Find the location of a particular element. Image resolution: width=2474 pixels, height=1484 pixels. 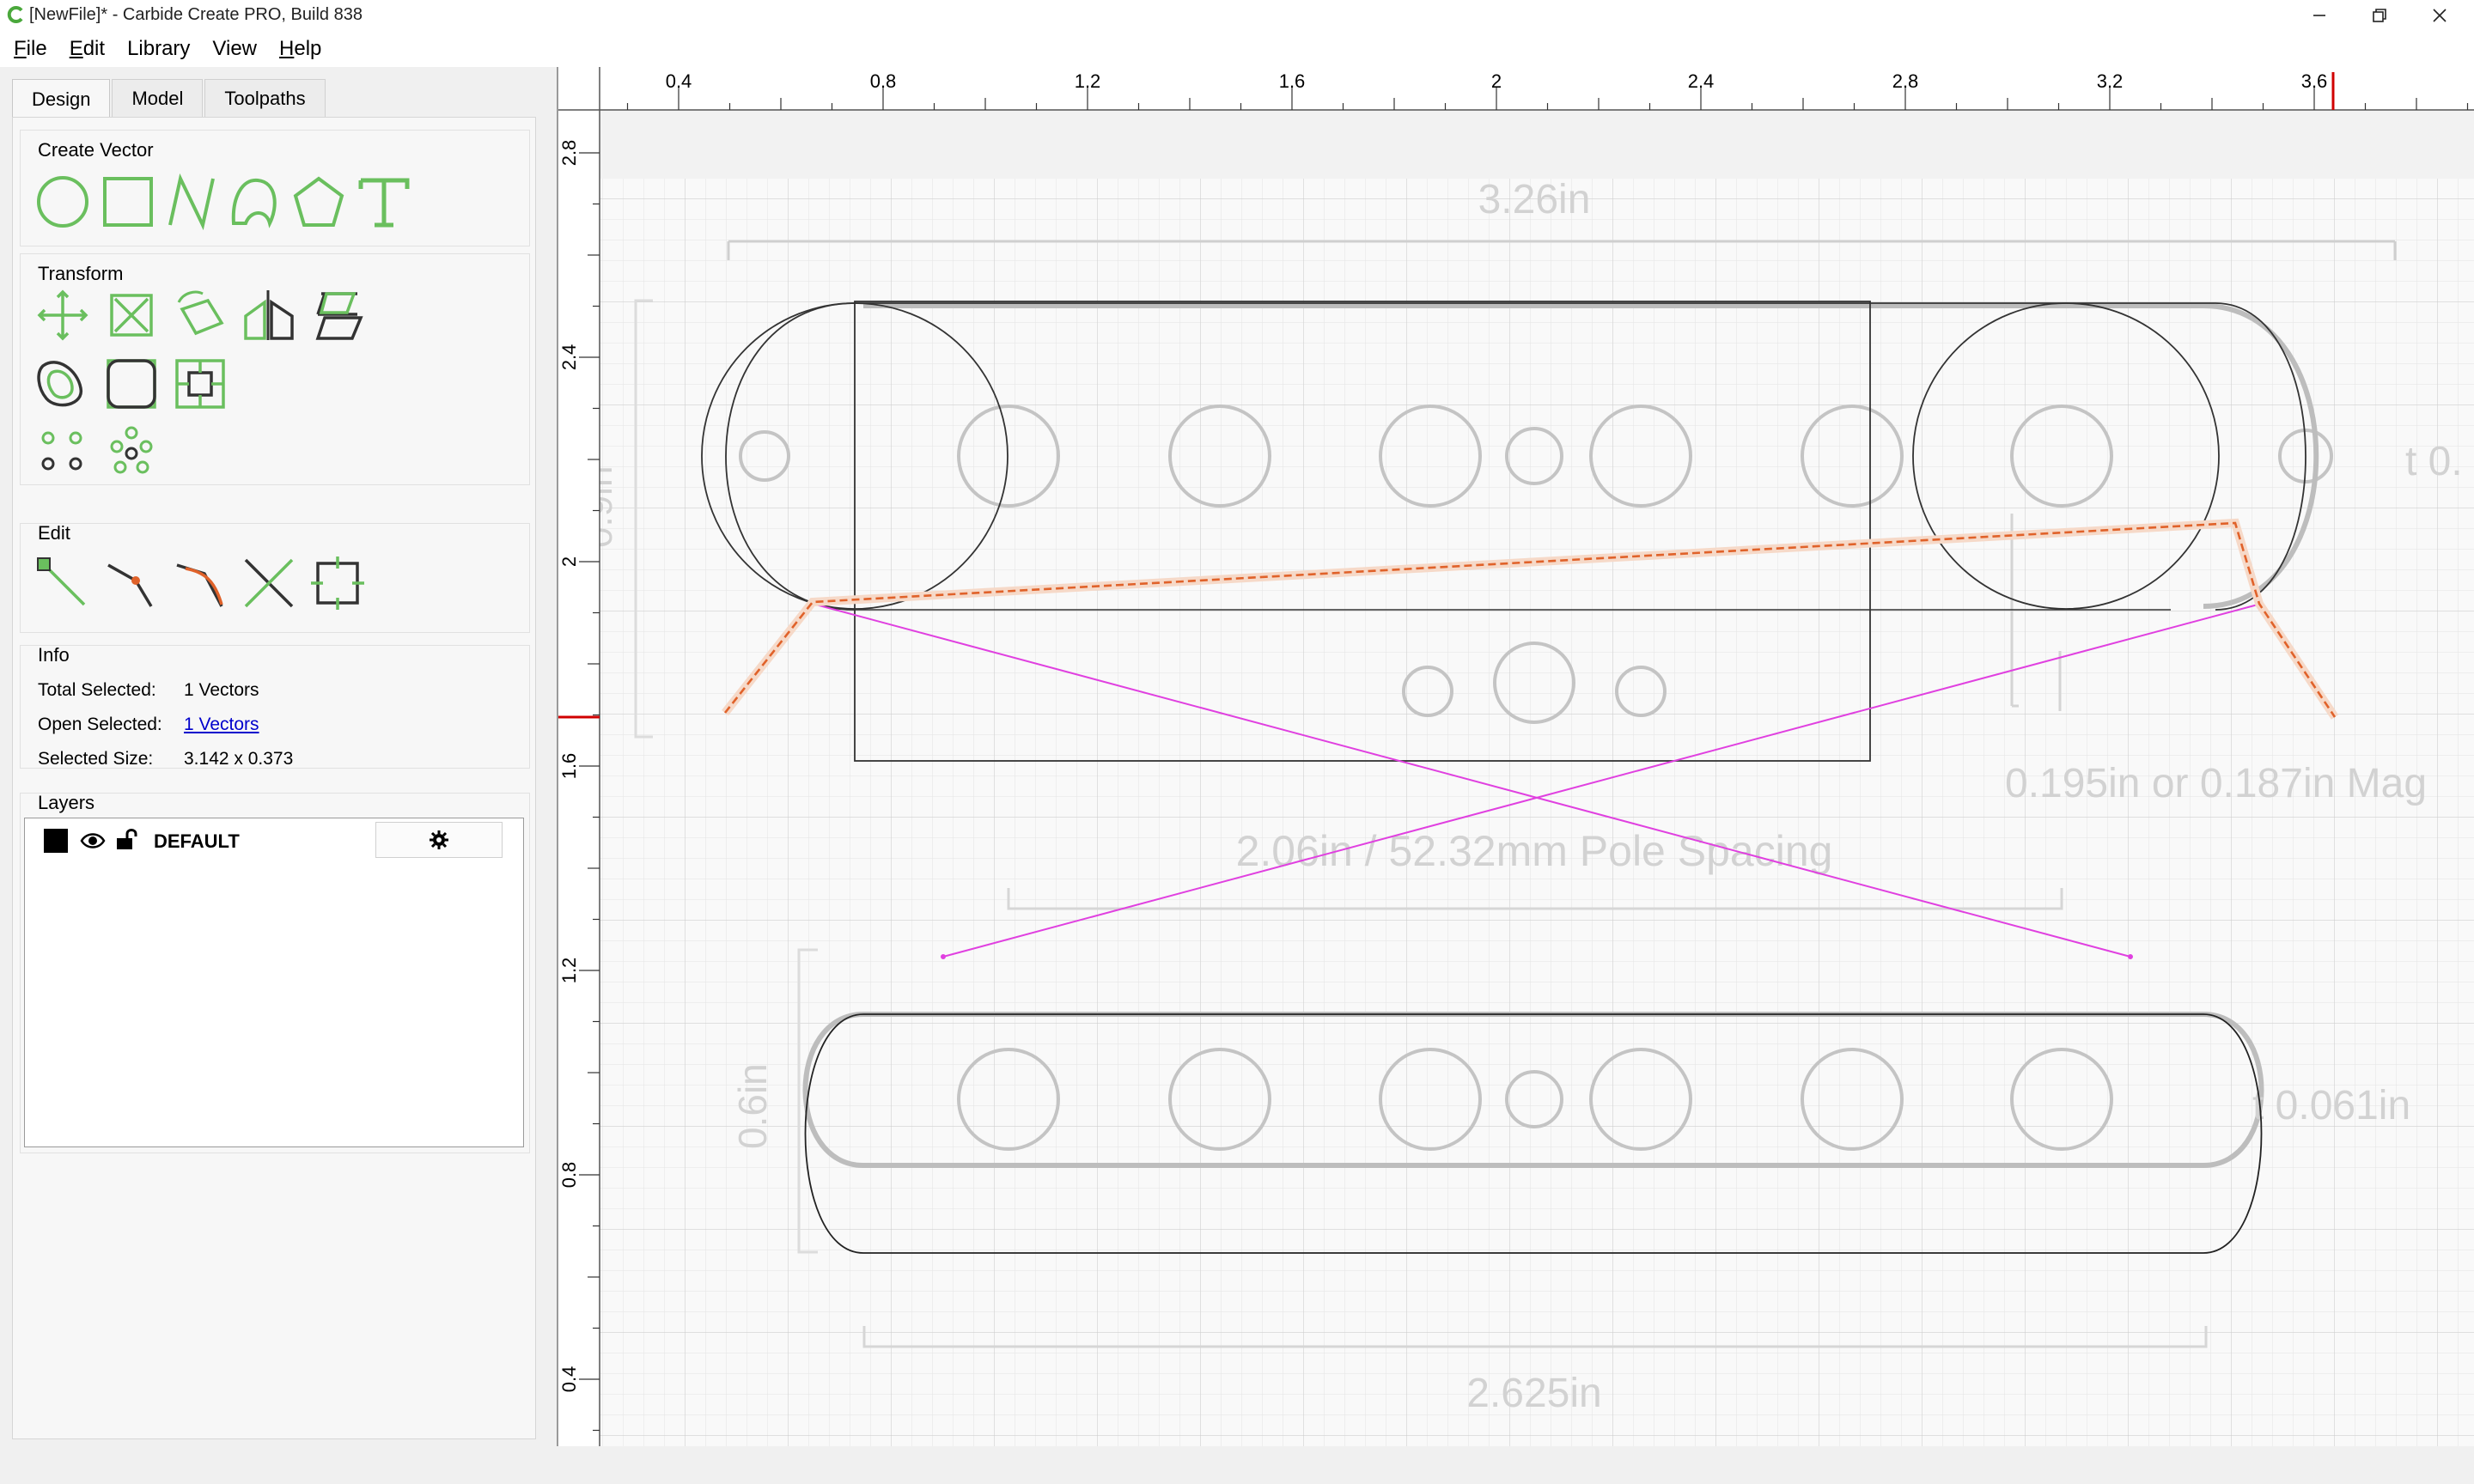

menu-edit-accel: E is located at coordinates (76, 49).